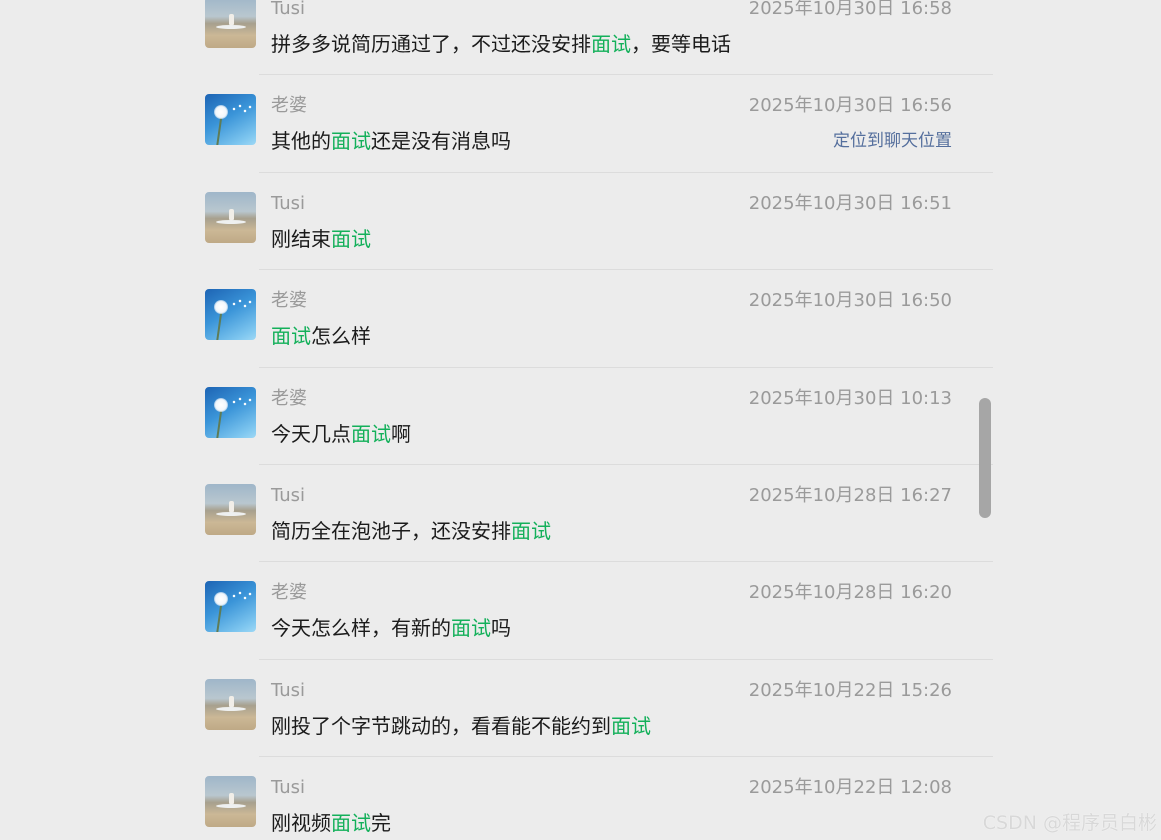 The image size is (1161, 840). I want to click on message-text: 拼多多说简历通过了，不过还没安排面试，要等电话, so click(501, 44).